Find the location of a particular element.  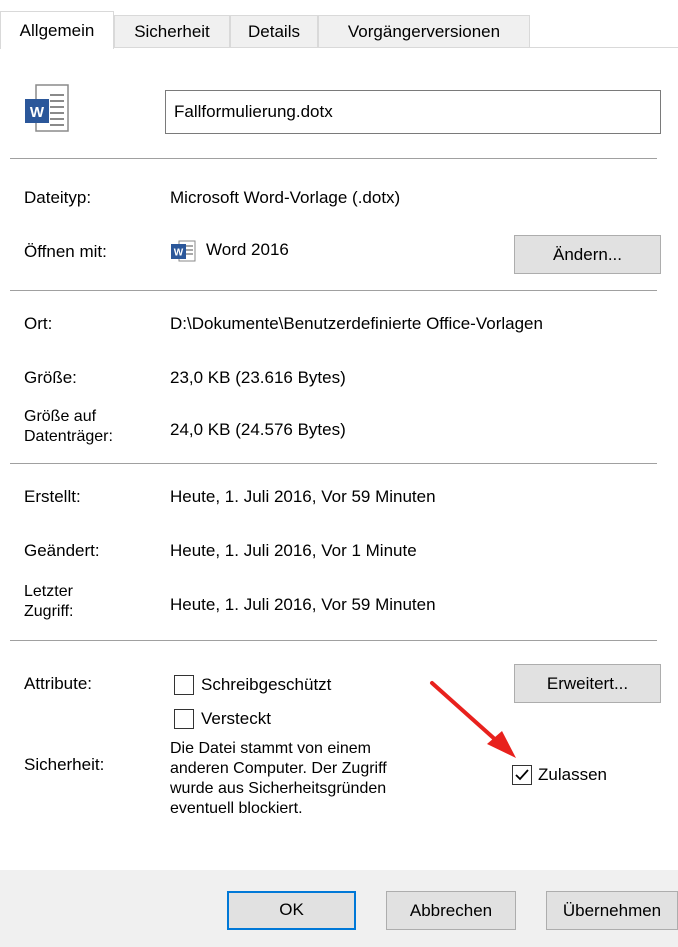

ok-button-label: OK is located at coordinates (291, 909).